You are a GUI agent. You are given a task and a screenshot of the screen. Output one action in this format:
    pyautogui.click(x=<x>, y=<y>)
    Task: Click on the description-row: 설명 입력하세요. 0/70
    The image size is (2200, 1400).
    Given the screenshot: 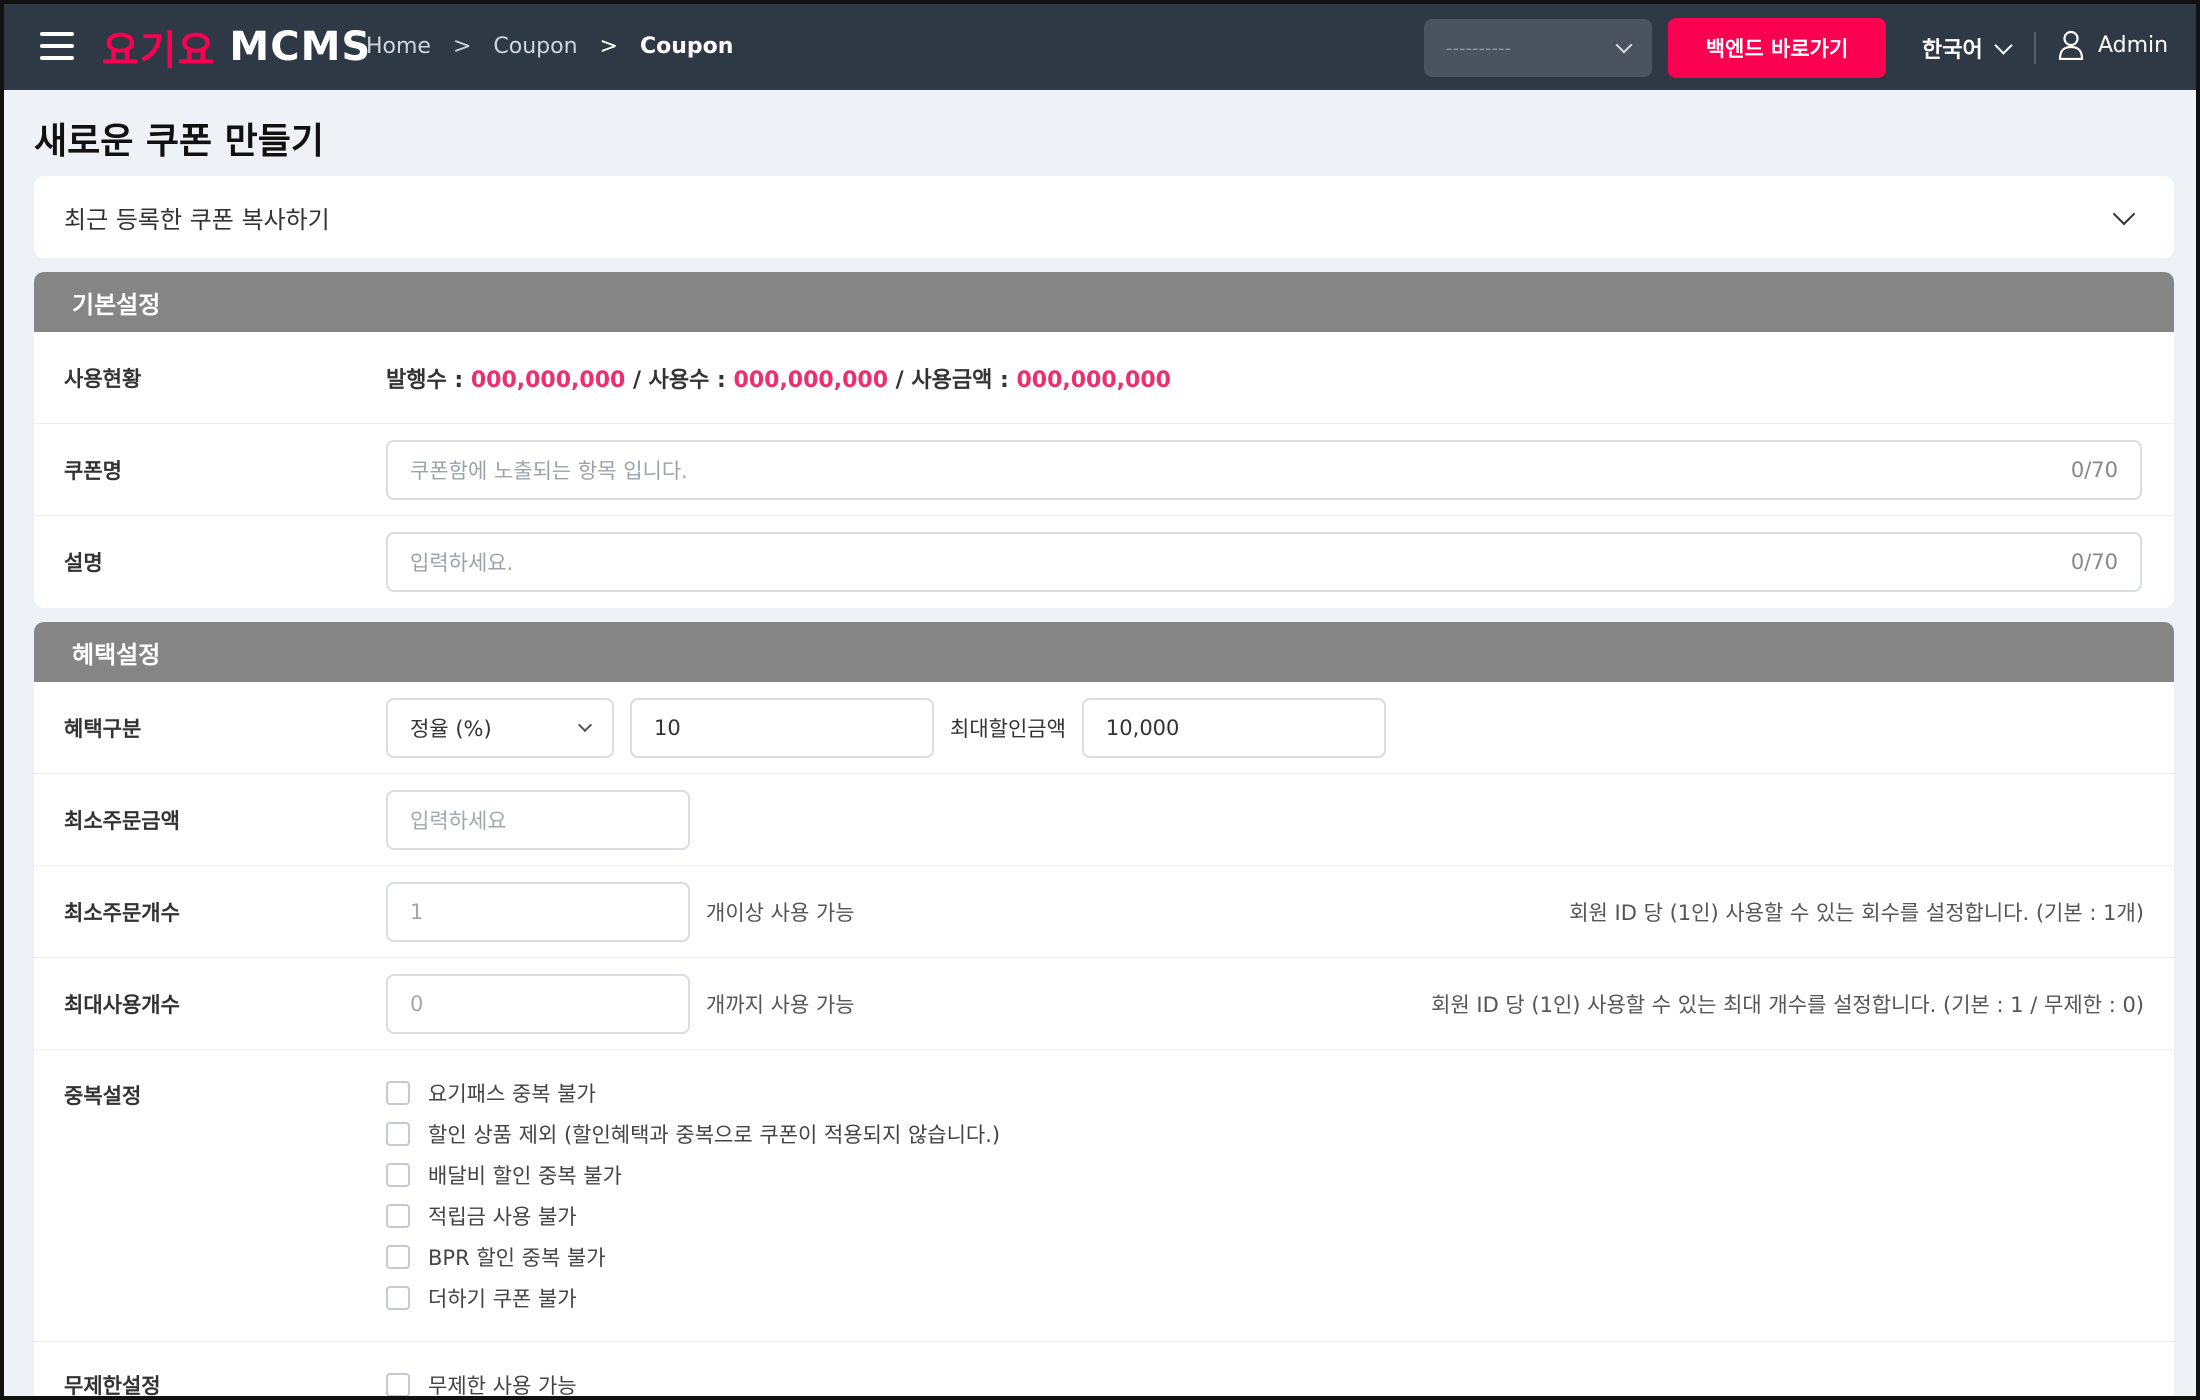 What is the action you would take?
    pyautogui.click(x=1104, y=562)
    